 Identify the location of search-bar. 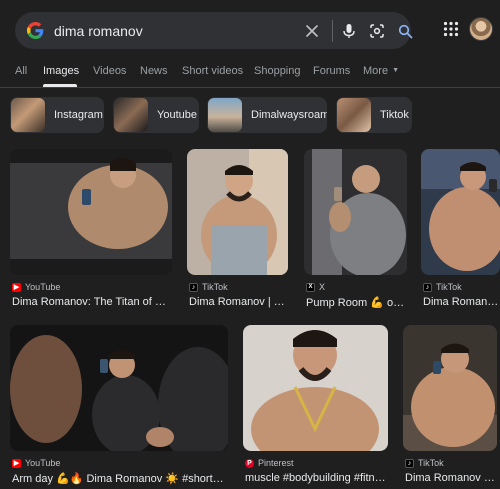
(213, 30).